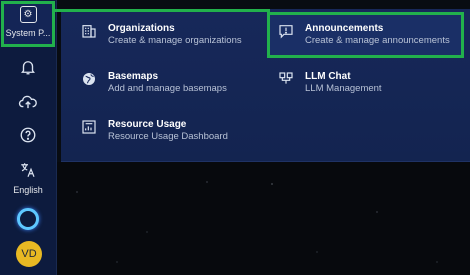 This screenshot has height=275, width=470. Describe the element at coordinates (162, 10) in the screenshot. I see `highlight-outline-top` at that location.